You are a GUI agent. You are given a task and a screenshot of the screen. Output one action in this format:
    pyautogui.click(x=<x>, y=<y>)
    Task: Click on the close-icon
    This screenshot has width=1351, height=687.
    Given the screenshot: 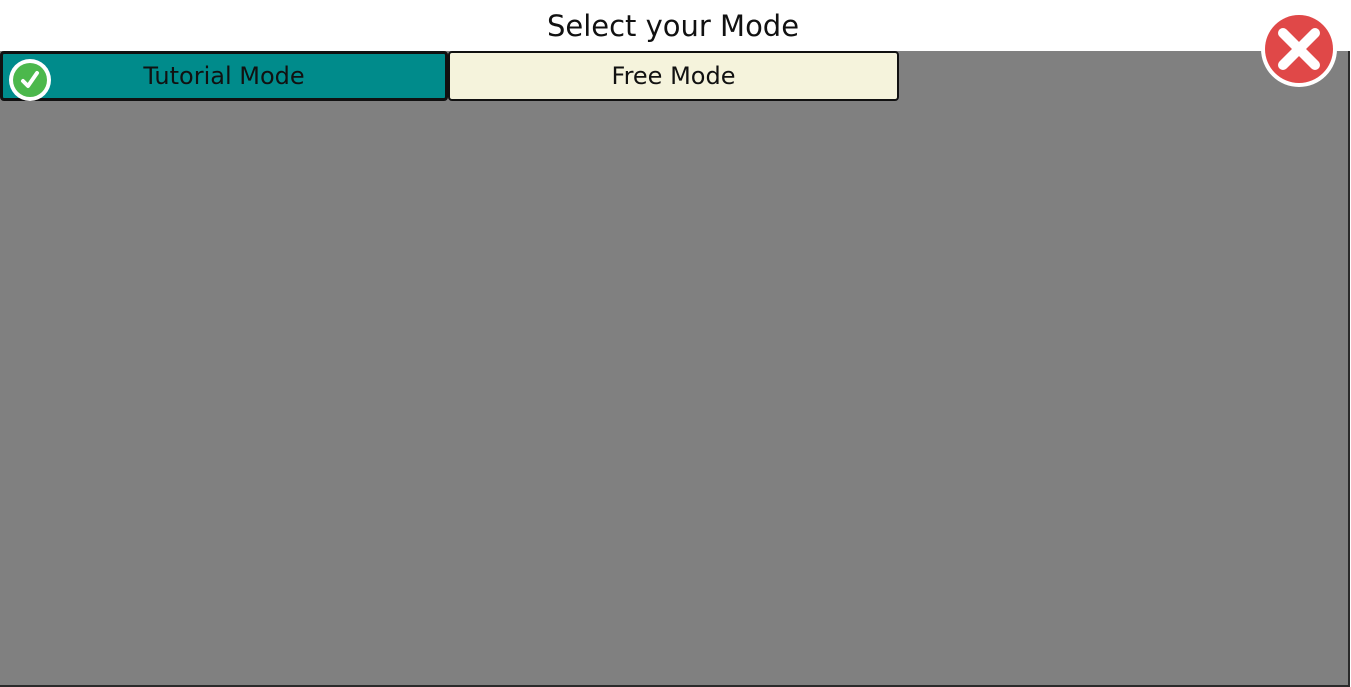 What is the action you would take?
    pyautogui.click(x=1299, y=49)
    